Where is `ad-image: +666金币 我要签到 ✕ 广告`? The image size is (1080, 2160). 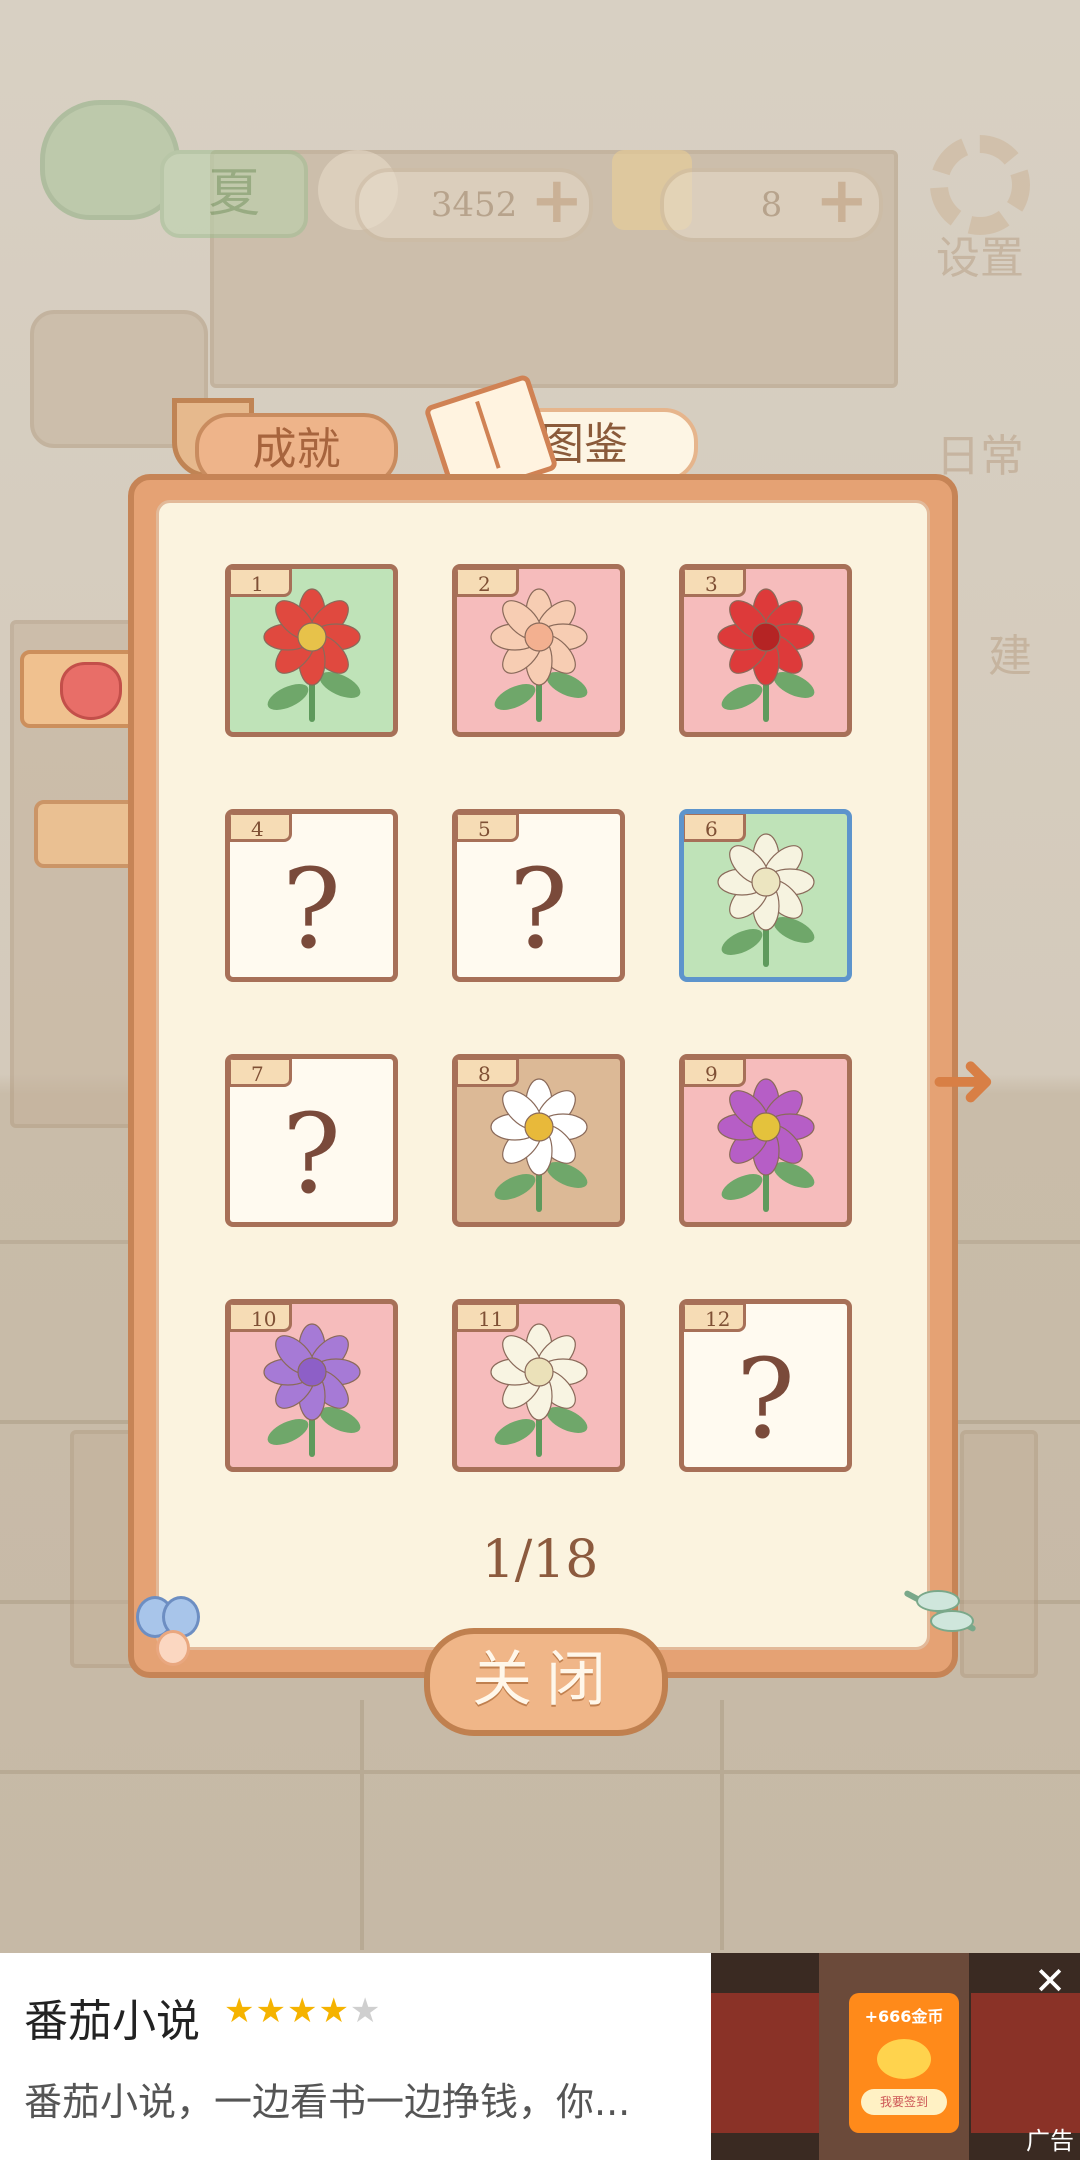 ad-image: +666金币 我要签到 ✕ 广告 is located at coordinates (895, 2056).